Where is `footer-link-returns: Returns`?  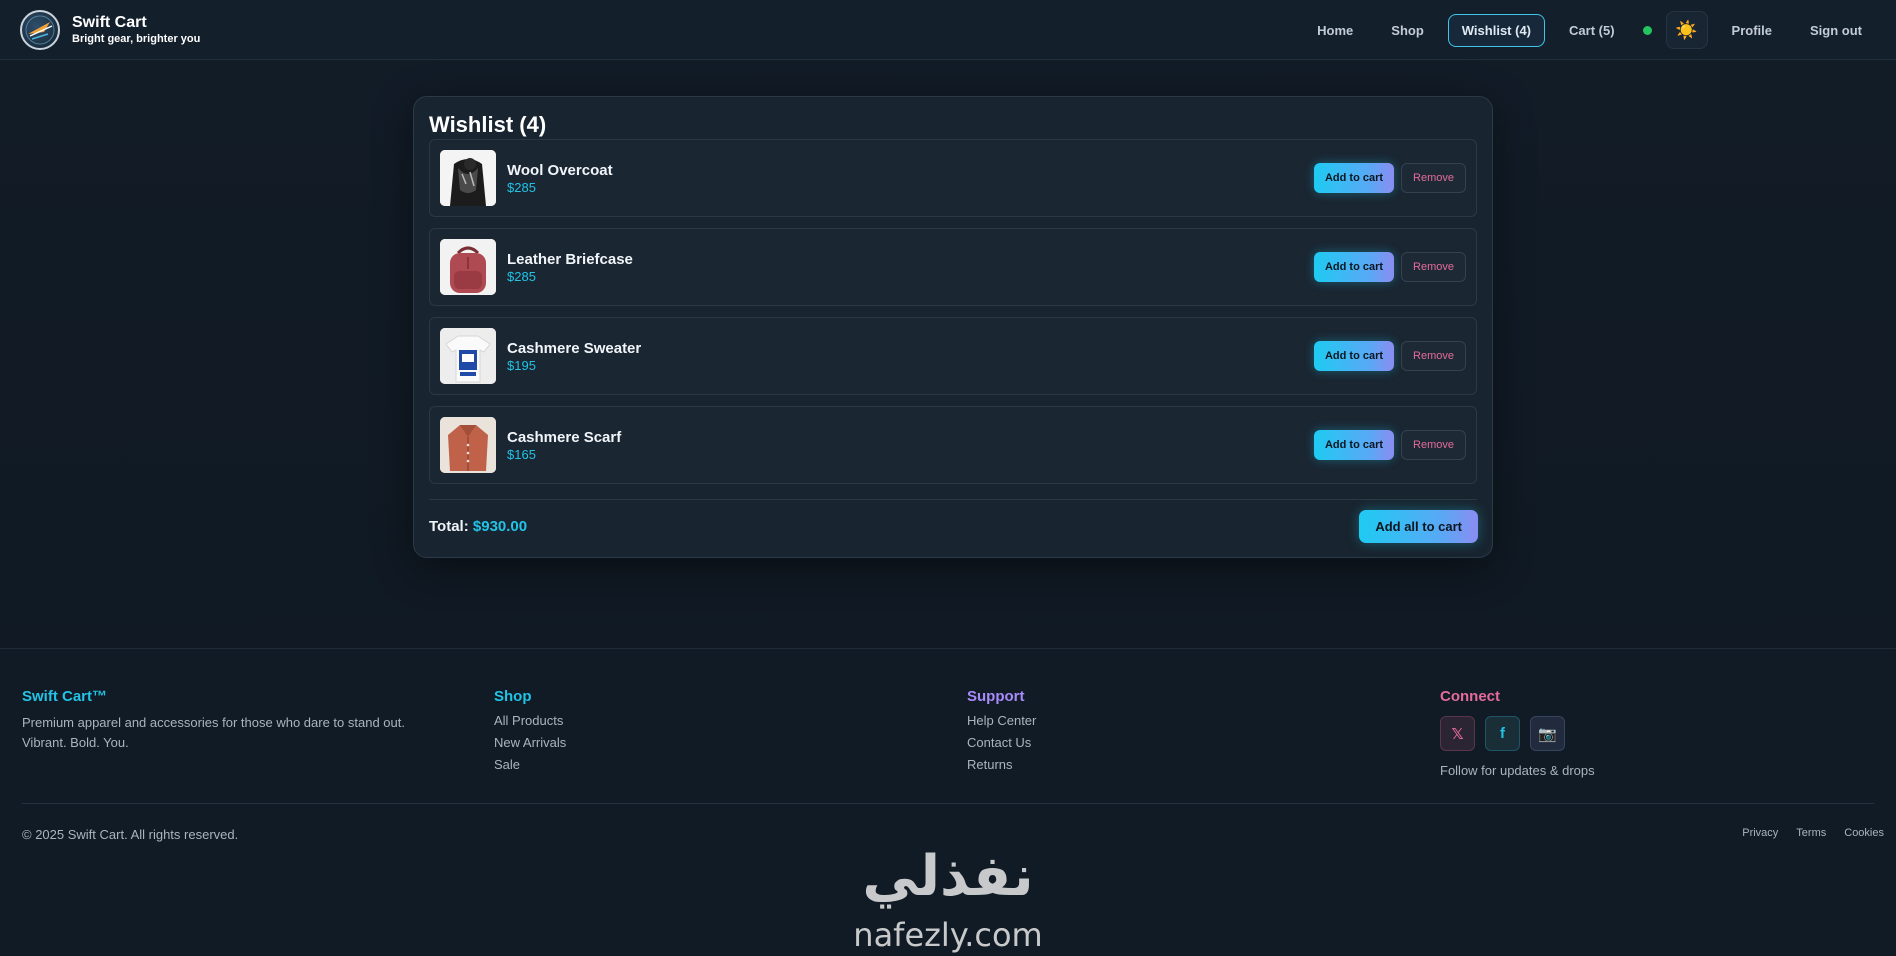 footer-link-returns: Returns is located at coordinates (1001, 765).